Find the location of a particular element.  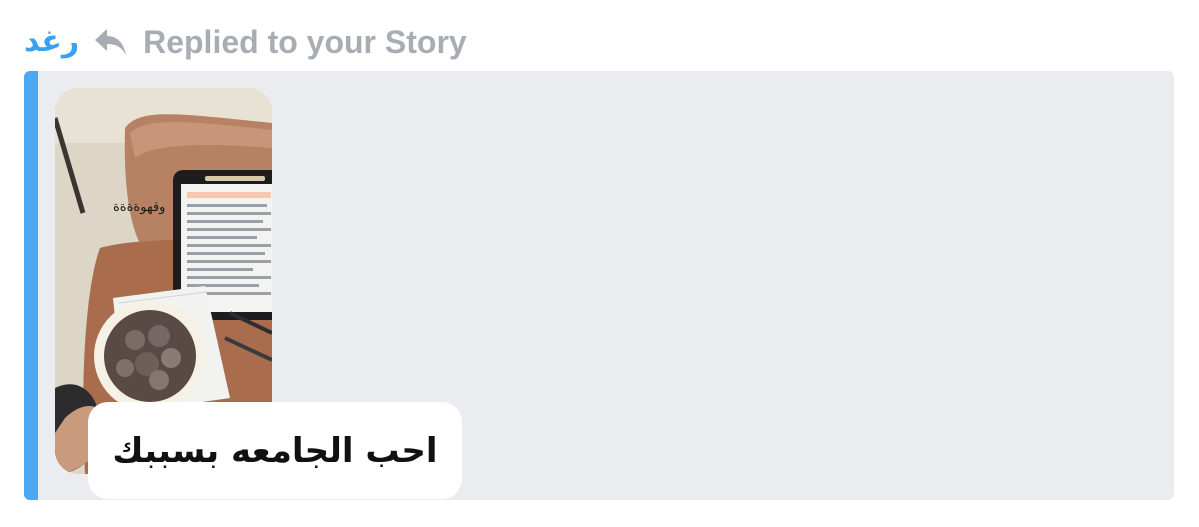

reply-arrow-icon is located at coordinates (111, 42).